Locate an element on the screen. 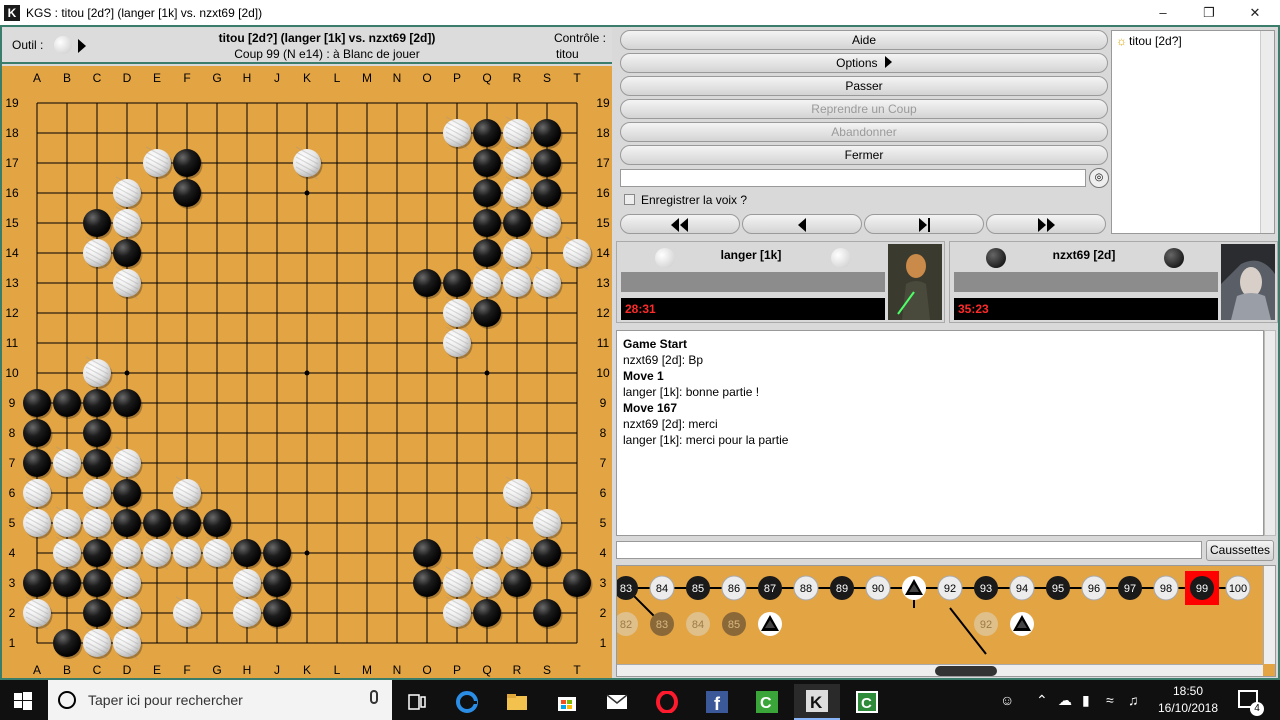 The image size is (1280, 720). tree-move-node: 87 is located at coordinates (770, 588).